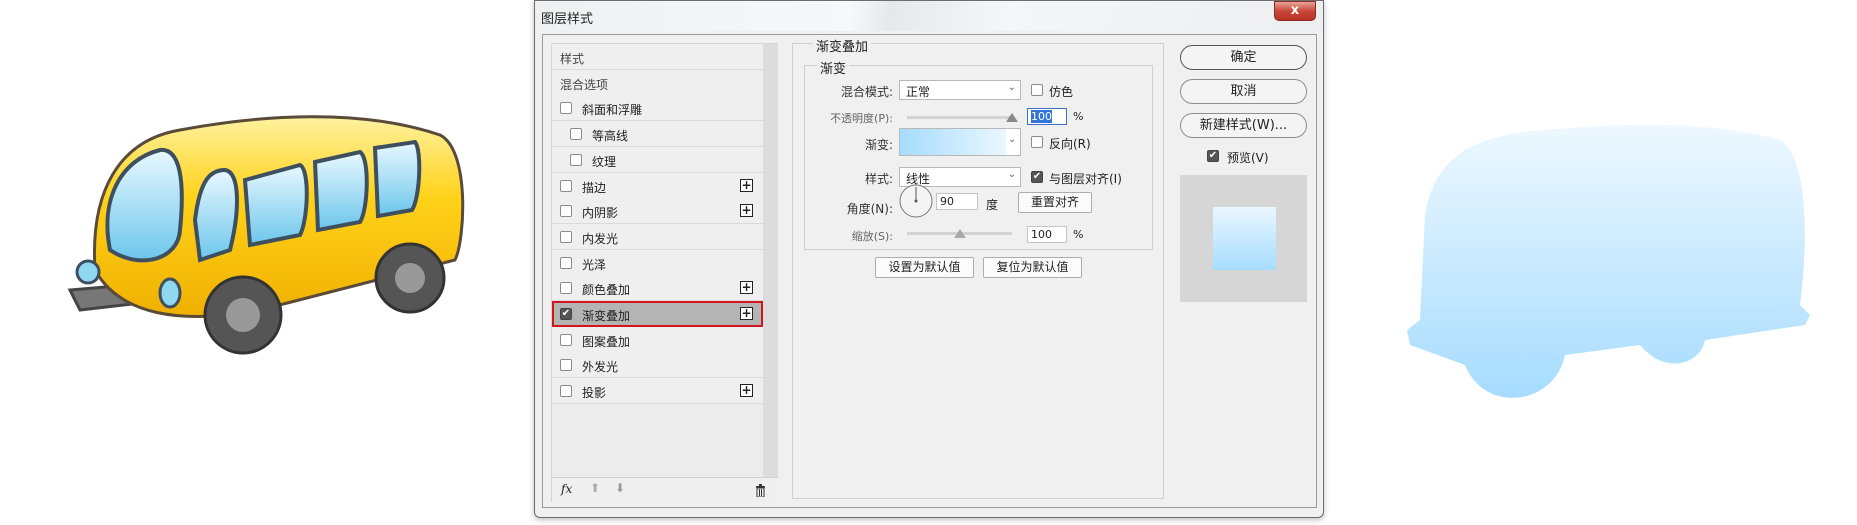 The height and width of the screenshot is (525, 1857). I want to click on style-item-label: 颜色叠加, so click(606, 290).